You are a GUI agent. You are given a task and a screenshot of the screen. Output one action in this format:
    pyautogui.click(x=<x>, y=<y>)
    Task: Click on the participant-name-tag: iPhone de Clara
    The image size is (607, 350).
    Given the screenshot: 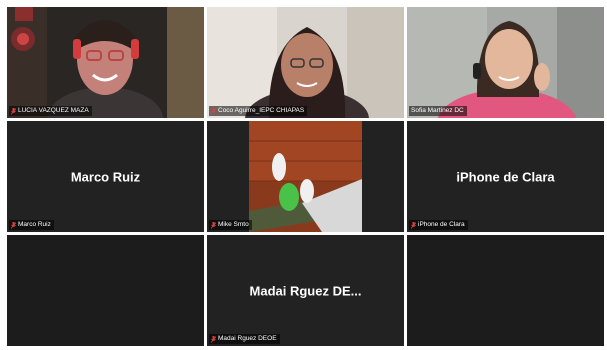 What is the action you would take?
    pyautogui.click(x=438, y=225)
    